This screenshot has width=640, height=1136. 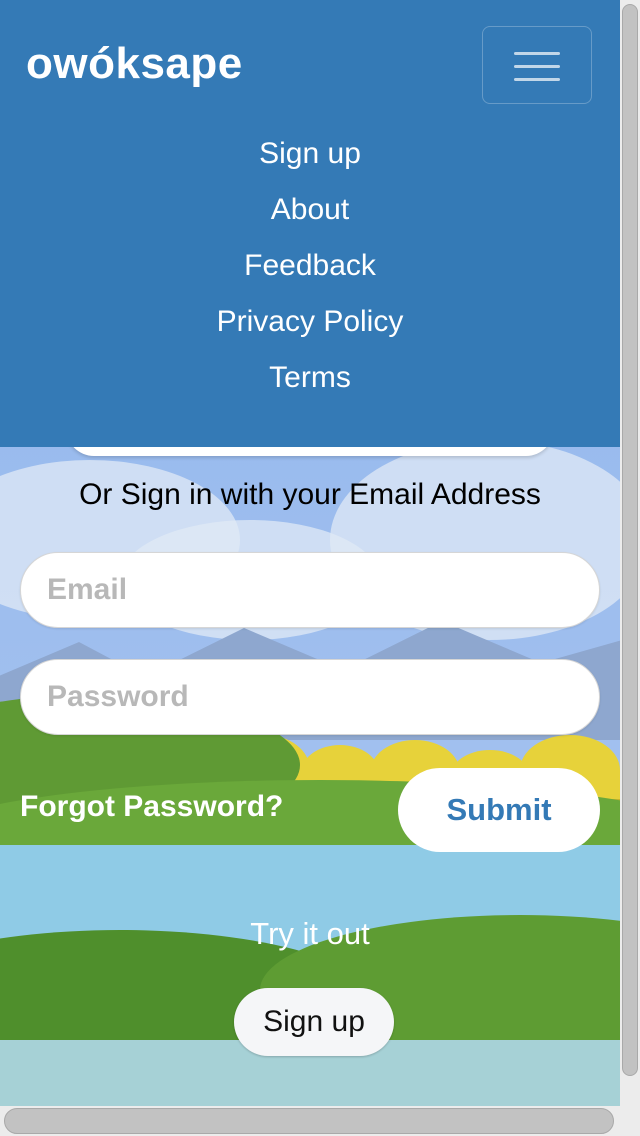 What do you see at coordinates (537, 53) in the screenshot?
I see `hamburger-menu-icon` at bounding box center [537, 53].